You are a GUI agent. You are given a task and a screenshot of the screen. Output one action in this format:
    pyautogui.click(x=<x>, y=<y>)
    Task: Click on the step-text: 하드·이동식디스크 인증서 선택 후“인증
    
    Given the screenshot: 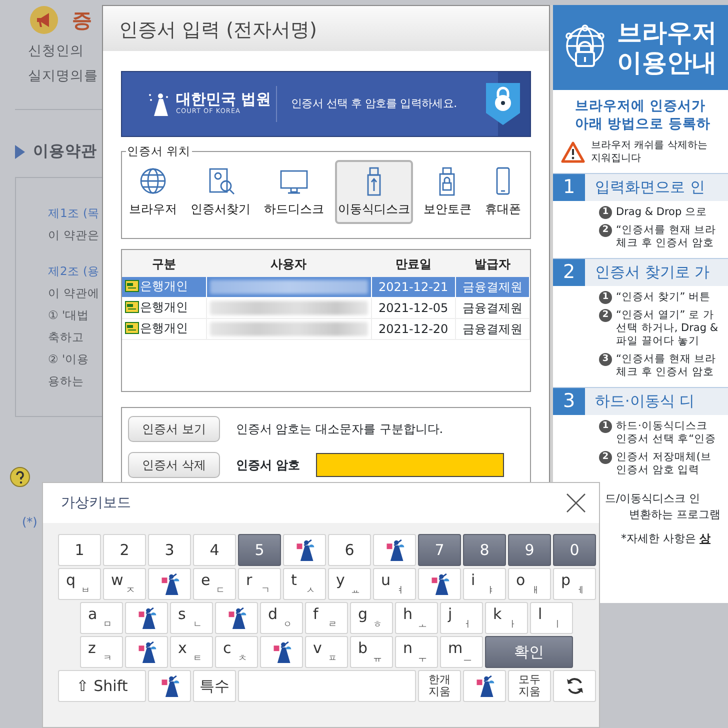 What is the action you would take?
    pyautogui.click(x=666, y=433)
    